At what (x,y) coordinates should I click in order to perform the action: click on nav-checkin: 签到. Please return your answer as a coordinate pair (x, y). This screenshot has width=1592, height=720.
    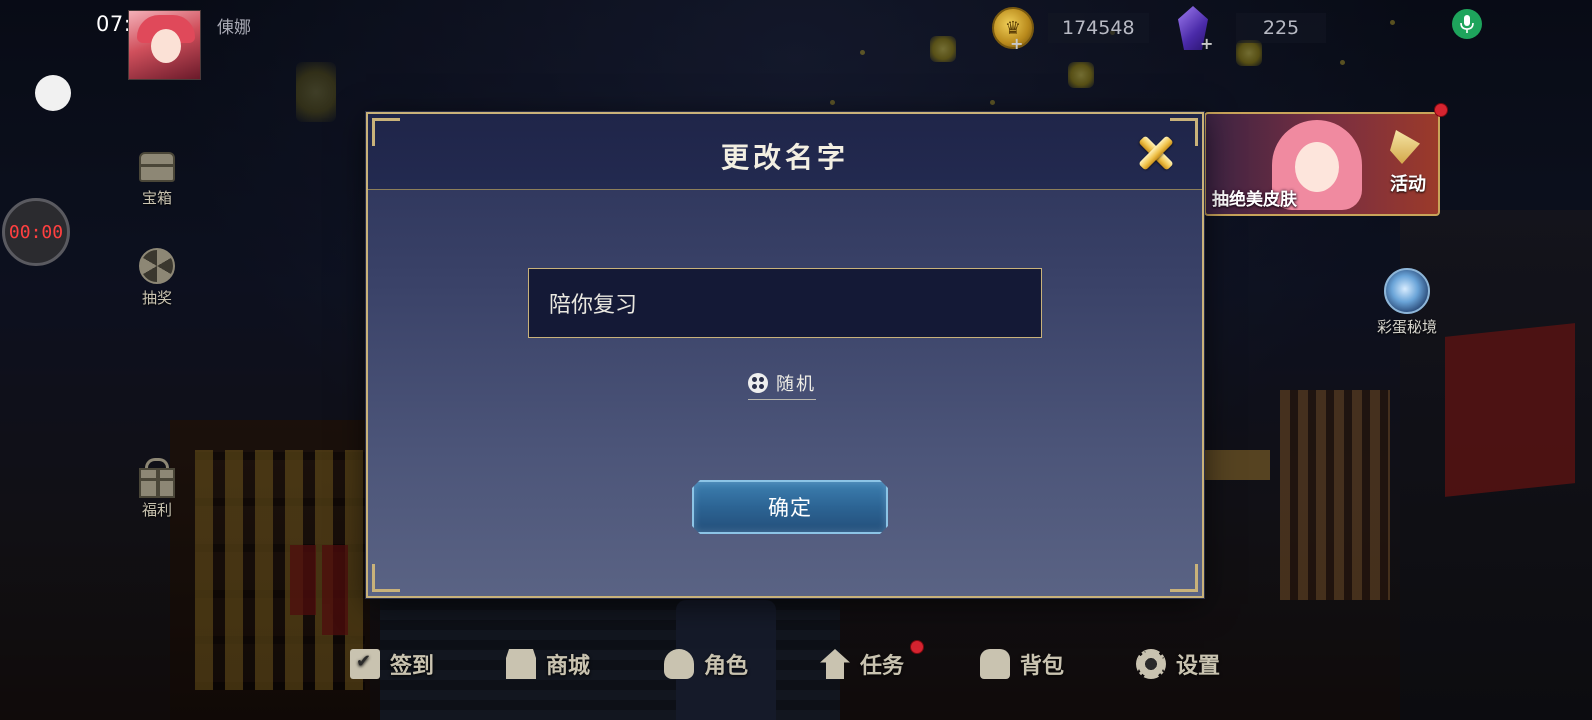
    Looking at the image, I should click on (392, 664).